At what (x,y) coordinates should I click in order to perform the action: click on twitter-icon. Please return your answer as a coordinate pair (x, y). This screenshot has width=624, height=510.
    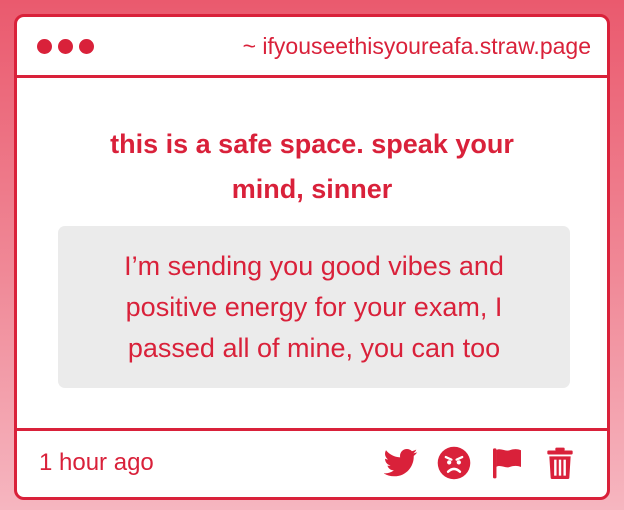
    Looking at the image, I should click on (401, 462).